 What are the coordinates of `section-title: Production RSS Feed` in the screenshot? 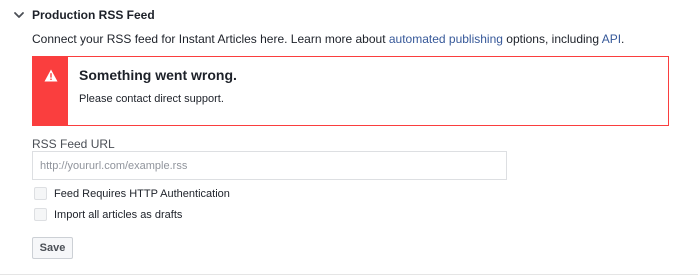 It's located at (93, 15).